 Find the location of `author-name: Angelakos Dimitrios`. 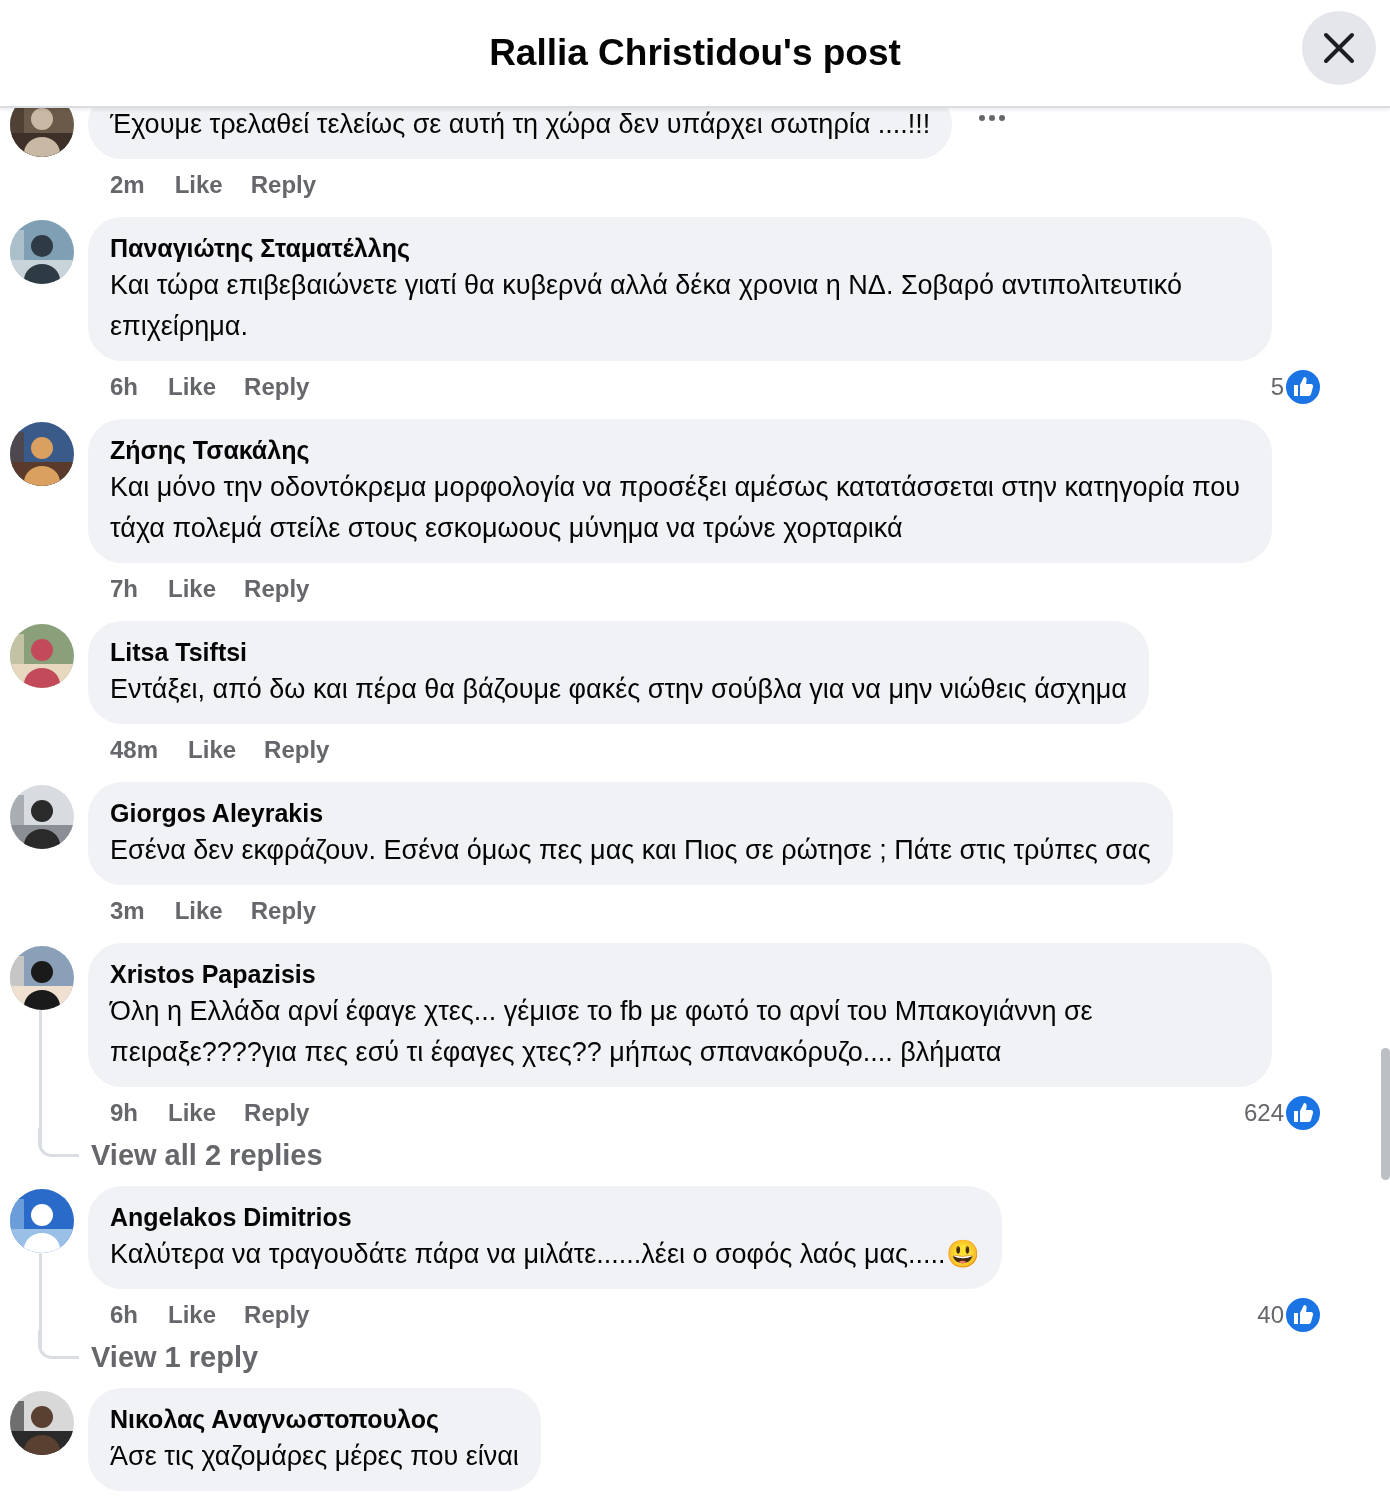

author-name: Angelakos Dimitrios is located at coordinates (545, 1217).